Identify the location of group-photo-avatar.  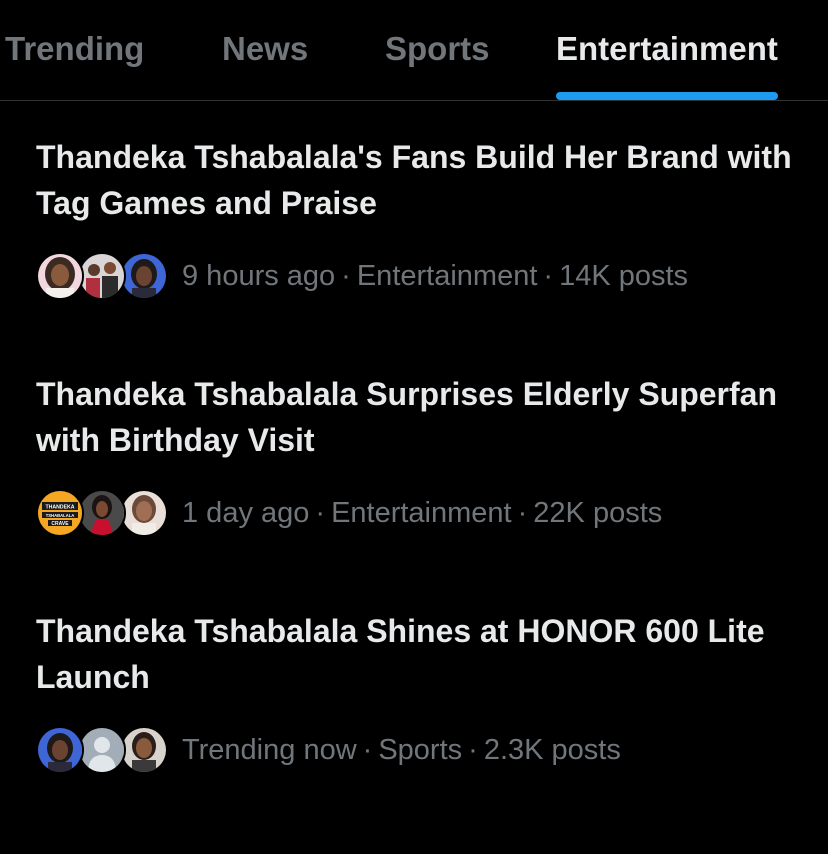
(102, 276).